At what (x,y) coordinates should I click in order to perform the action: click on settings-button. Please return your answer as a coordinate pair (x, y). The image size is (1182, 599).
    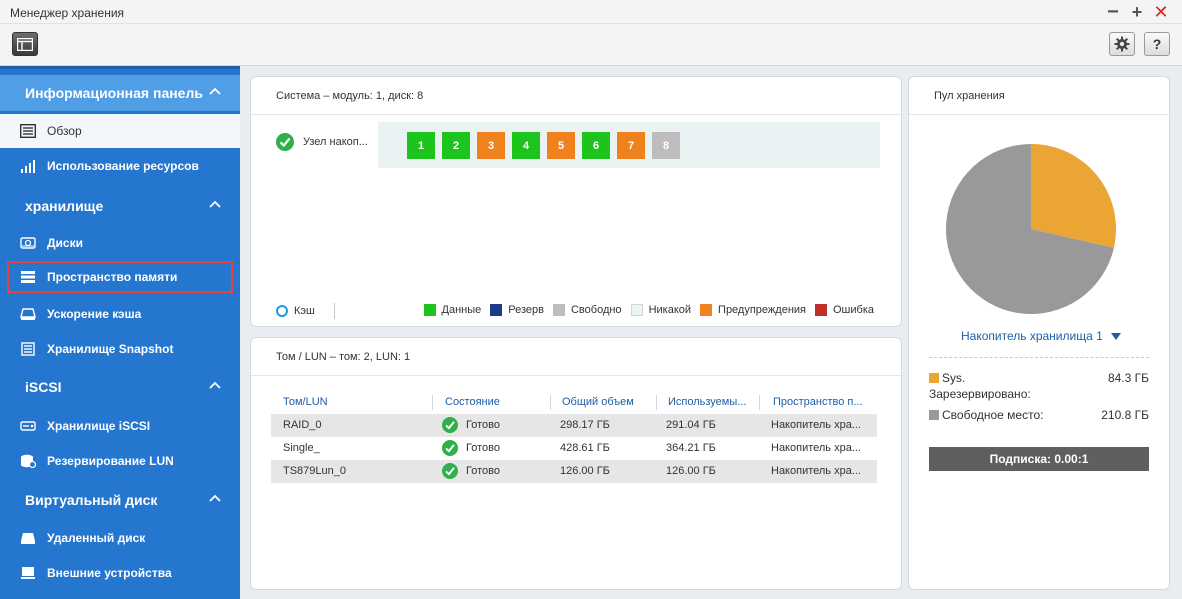
    Looking at the image, I should click on (1122, 44).